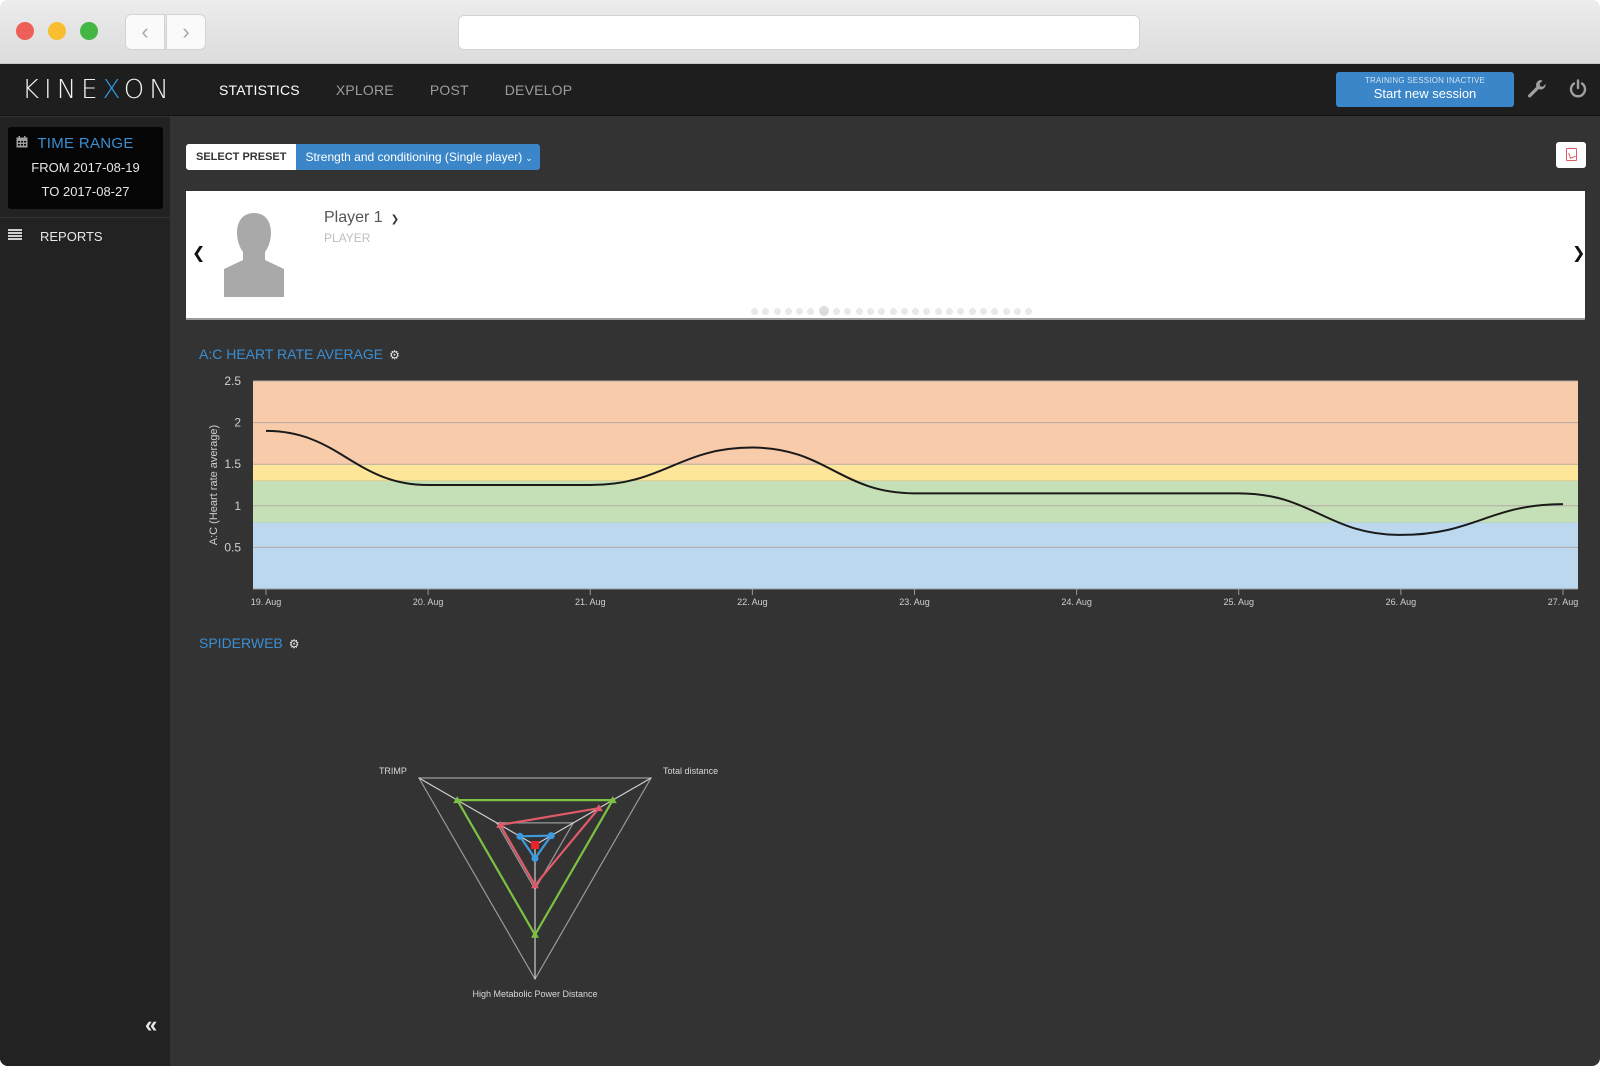 This screenshot has height=1066, width=1600. I want to click on radar-axis-label: High Metabolic Power Distance, so click(534, 994).